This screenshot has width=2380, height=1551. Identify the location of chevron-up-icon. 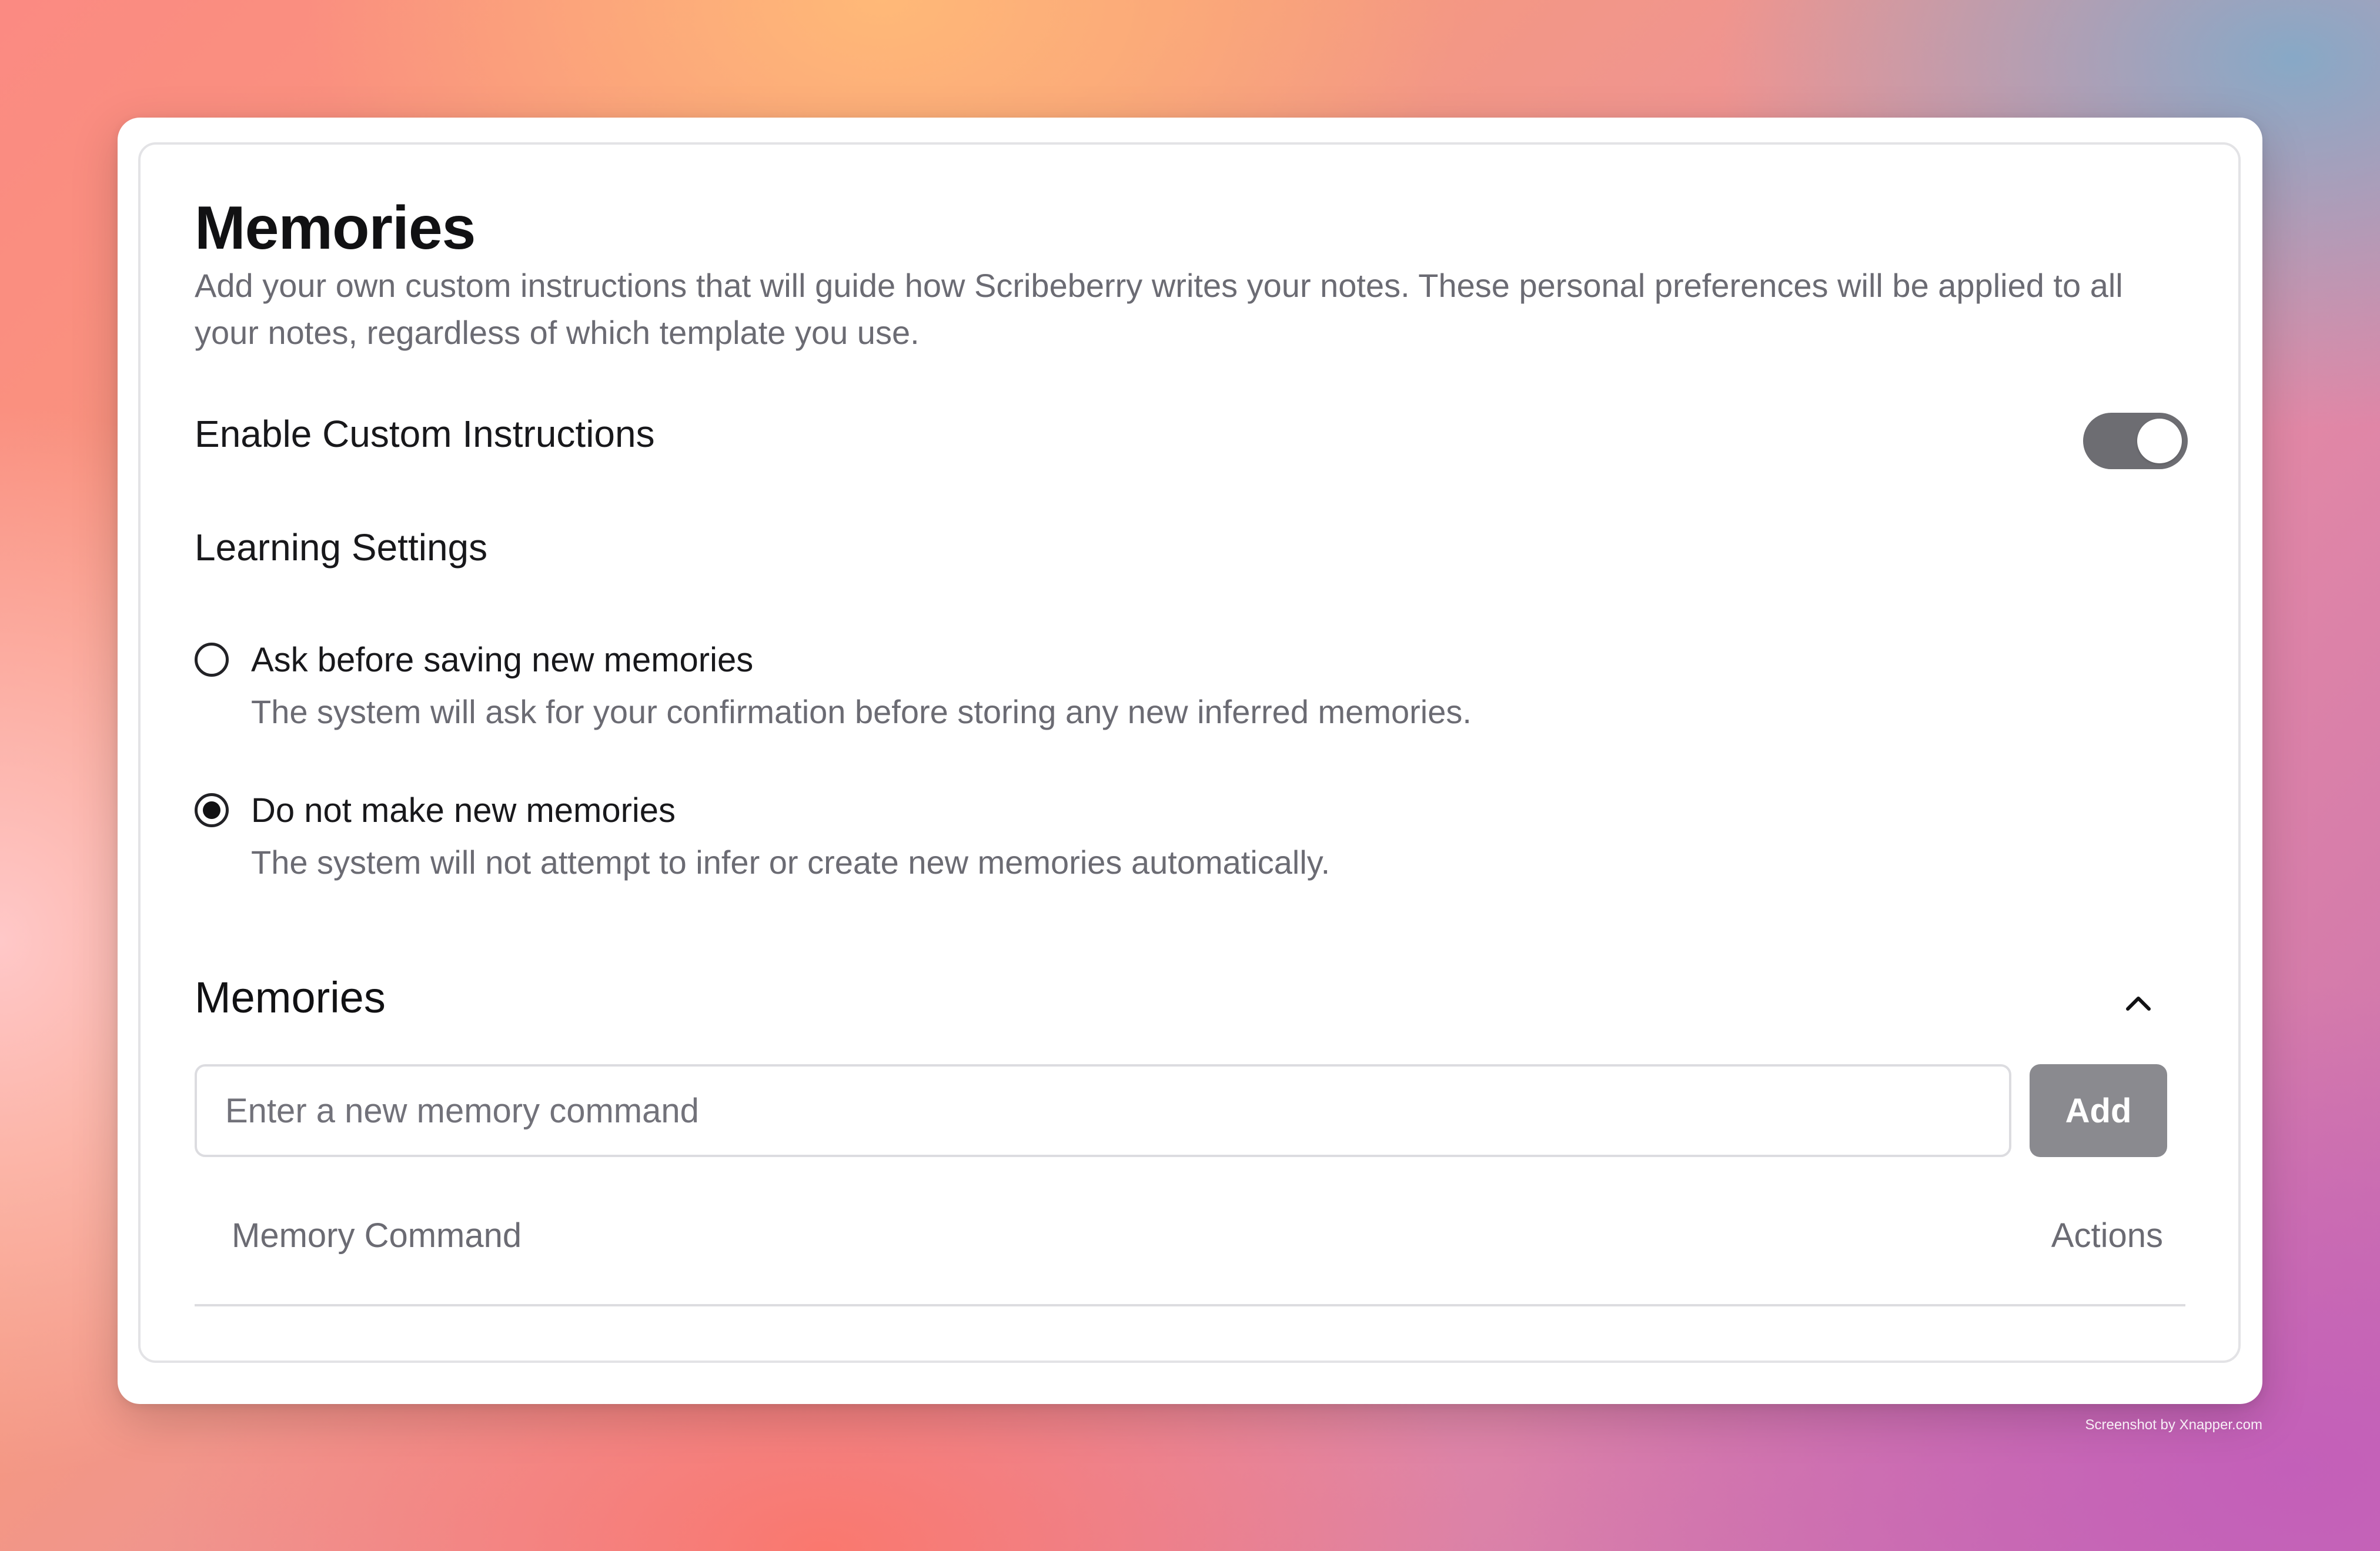
(2138, 1003).